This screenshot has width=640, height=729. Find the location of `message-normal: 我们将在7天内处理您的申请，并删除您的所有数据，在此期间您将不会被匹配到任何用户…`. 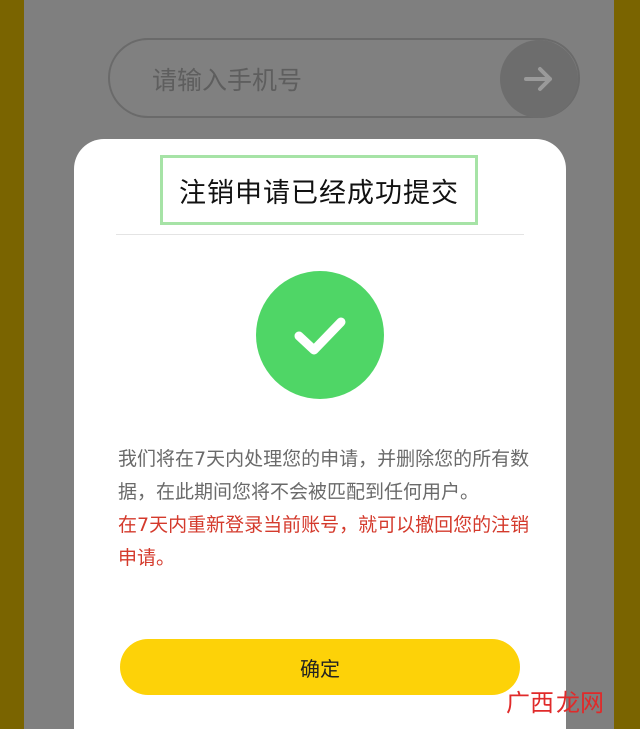

message-normal: 我们将在7天内处理您的申请，并删除您的所有数据，在此期间您将不会被匹配到任何用户… is located at coordinates (324, 475).